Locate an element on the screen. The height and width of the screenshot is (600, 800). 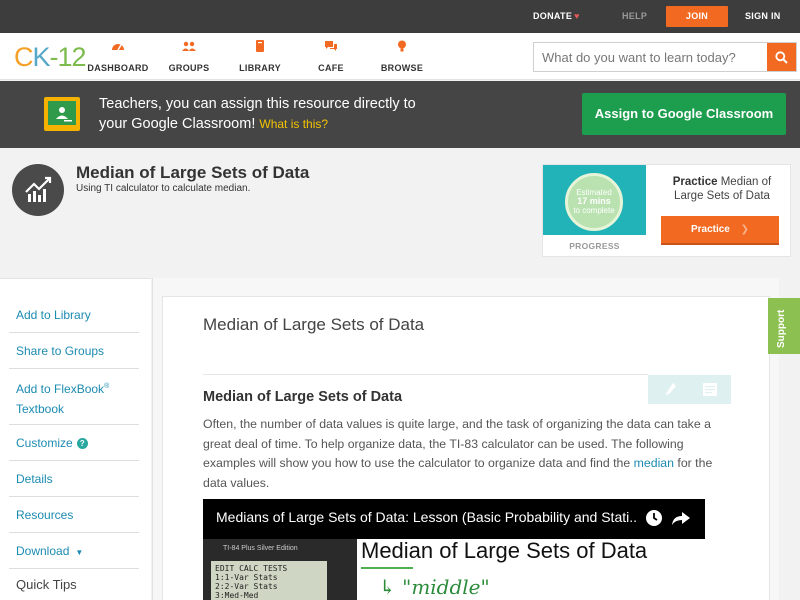
customize-link: Customize? is located at coordinates (74, 443).